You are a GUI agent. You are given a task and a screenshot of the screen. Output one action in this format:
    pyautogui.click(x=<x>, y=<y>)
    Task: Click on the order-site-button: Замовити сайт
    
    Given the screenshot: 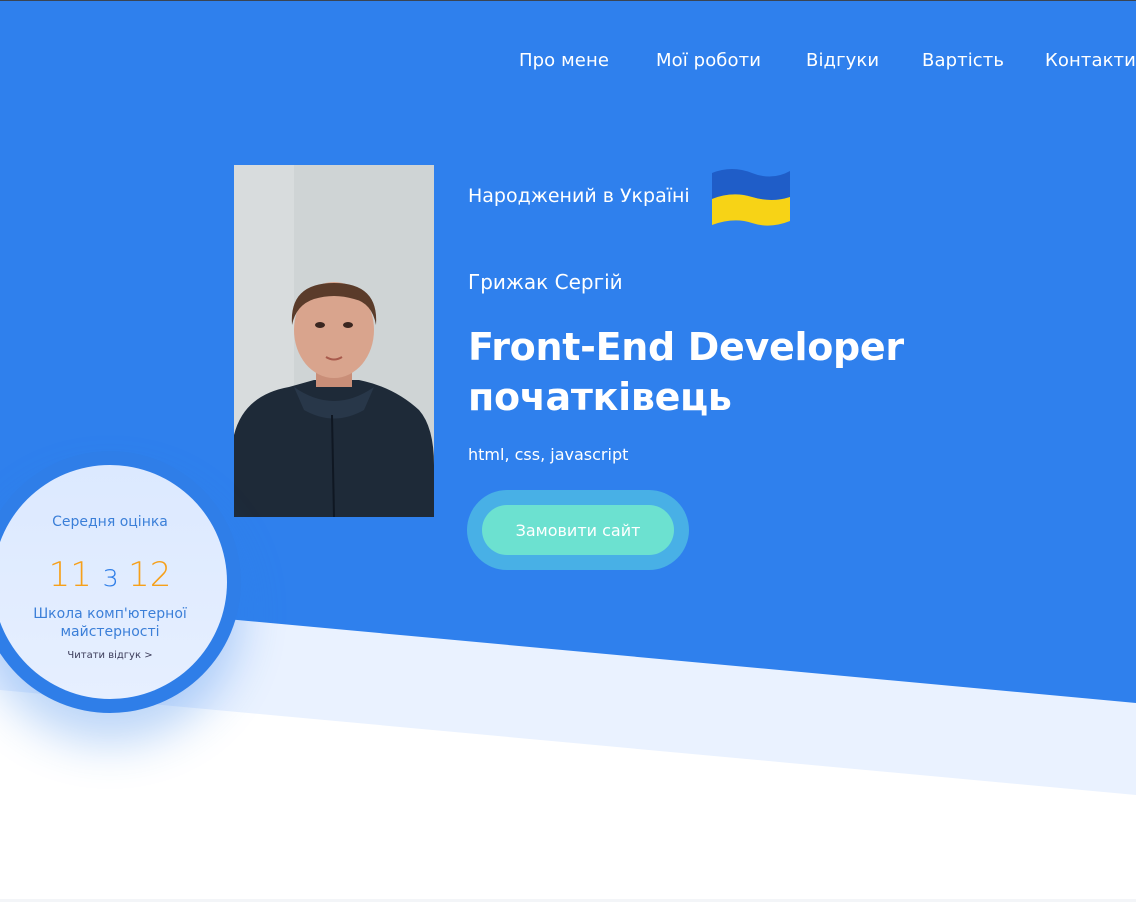 What is the action you would take?
    pyautogui.click(x=578, y=530)
    